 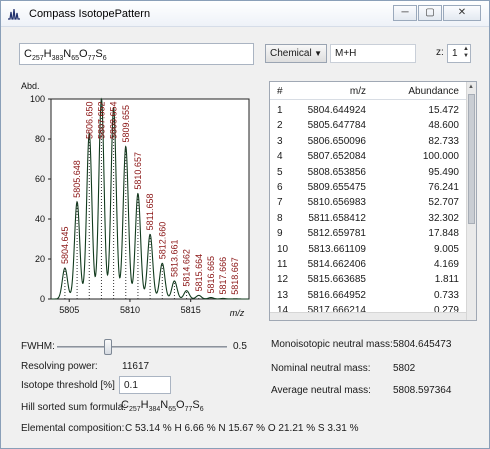 I want to click on peak-label: 5805.648, so click(x=77, y=179).